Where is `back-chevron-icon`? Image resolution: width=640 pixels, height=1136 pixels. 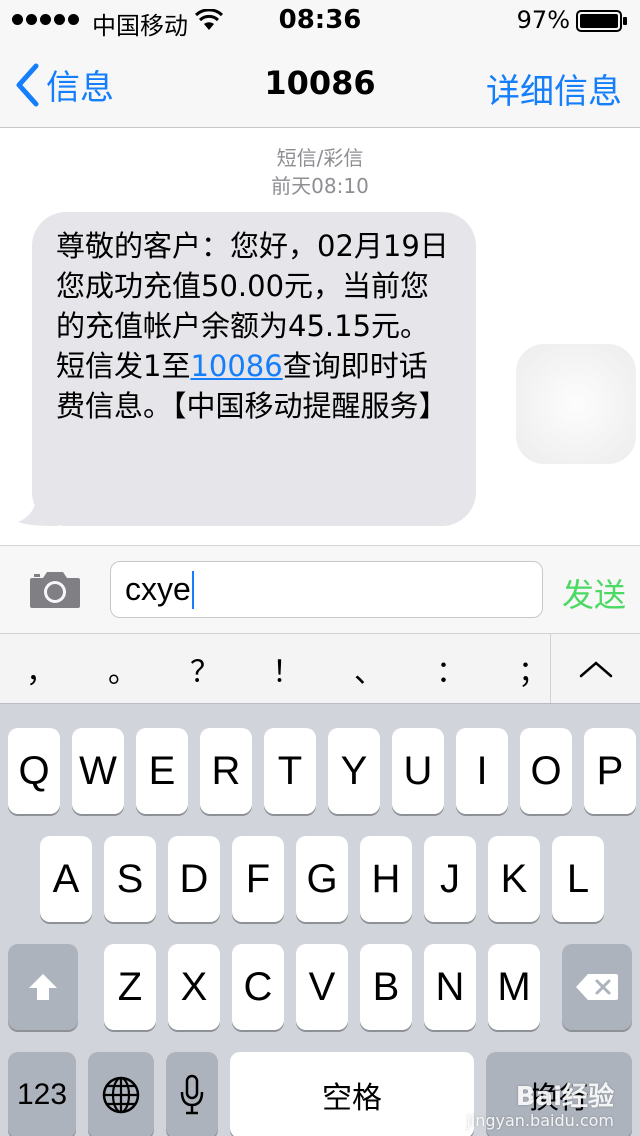
back-chevron-icon is located at coordinates (27, 84).